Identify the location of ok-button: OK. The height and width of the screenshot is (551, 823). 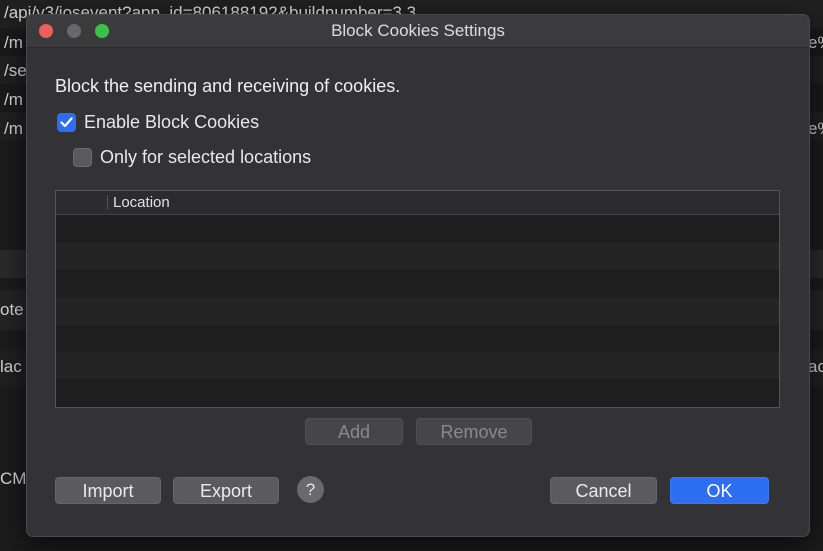
(719, 490).